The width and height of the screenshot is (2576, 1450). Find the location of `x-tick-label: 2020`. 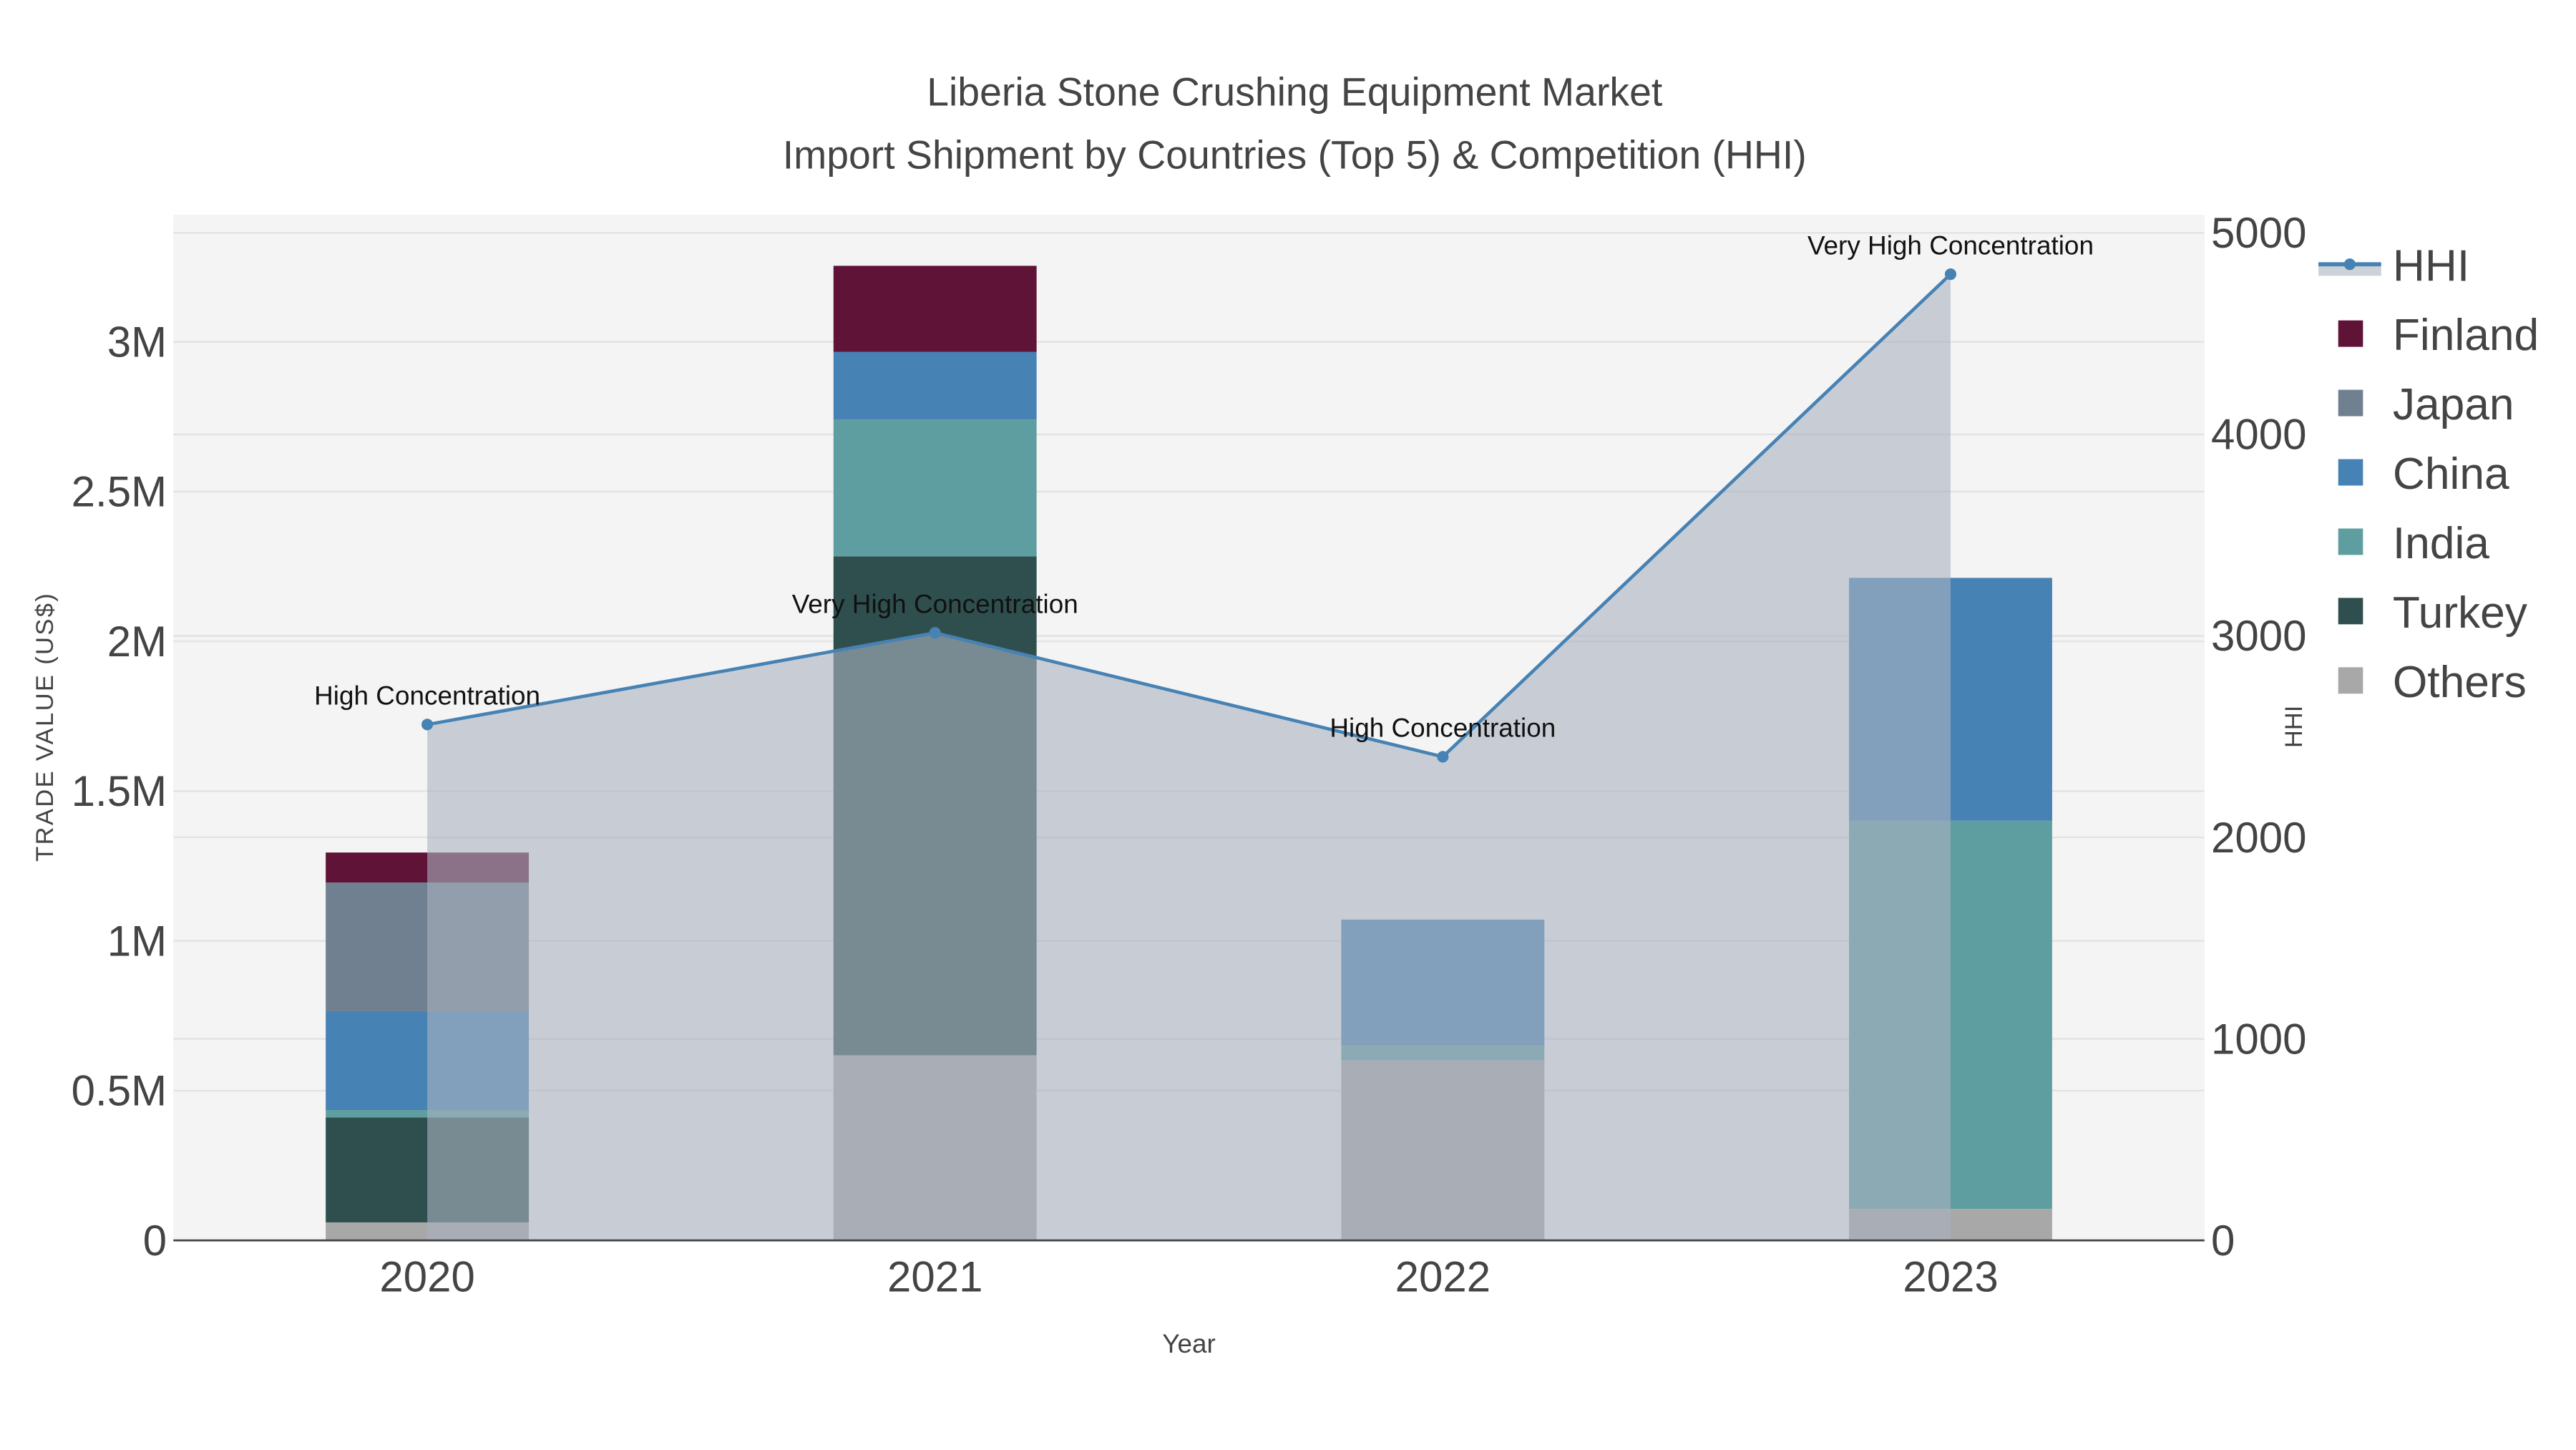

x-tick-label: 2020 is located at coordinates (426, 1277).